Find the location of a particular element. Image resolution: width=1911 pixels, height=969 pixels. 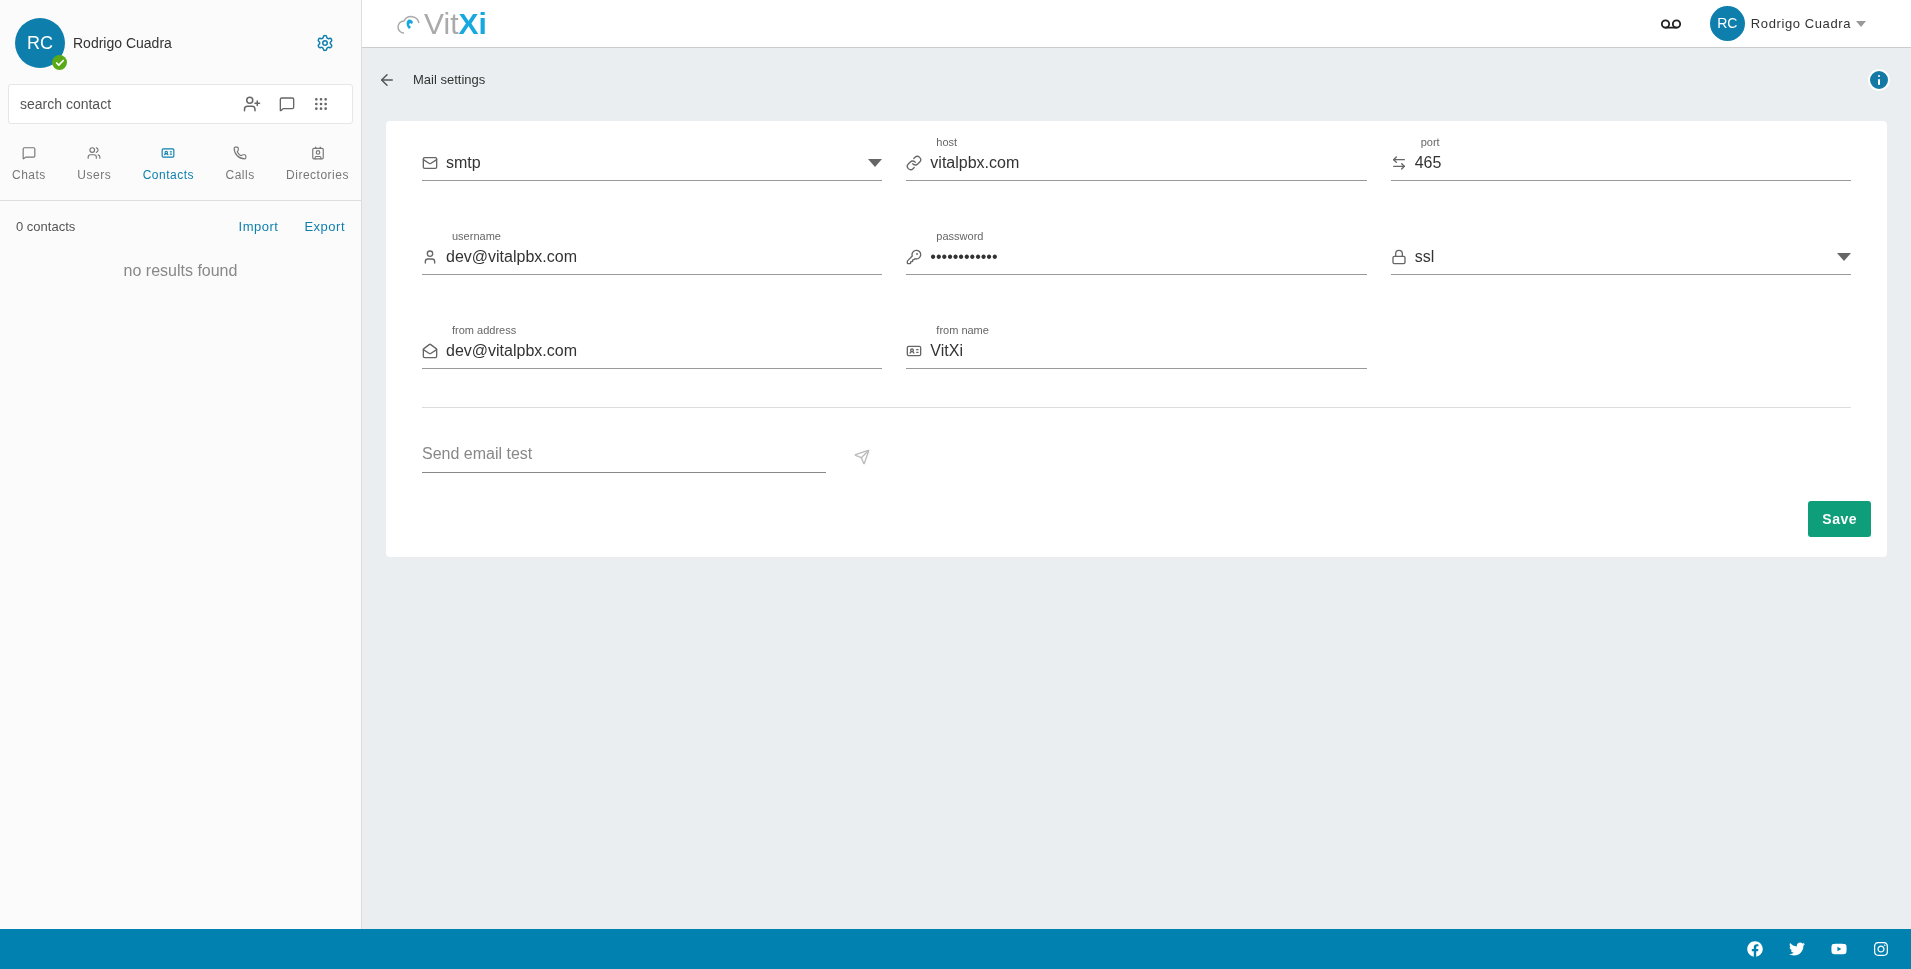

empty-message: no results found is located at coordinates (180, 270).